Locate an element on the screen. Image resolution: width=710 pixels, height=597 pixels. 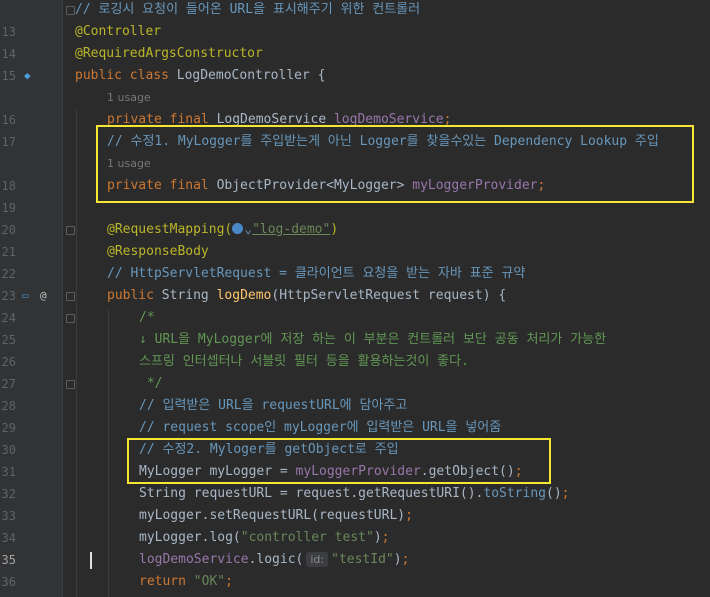
usage-hint: 1 usage is located at coordinates (129, 98).